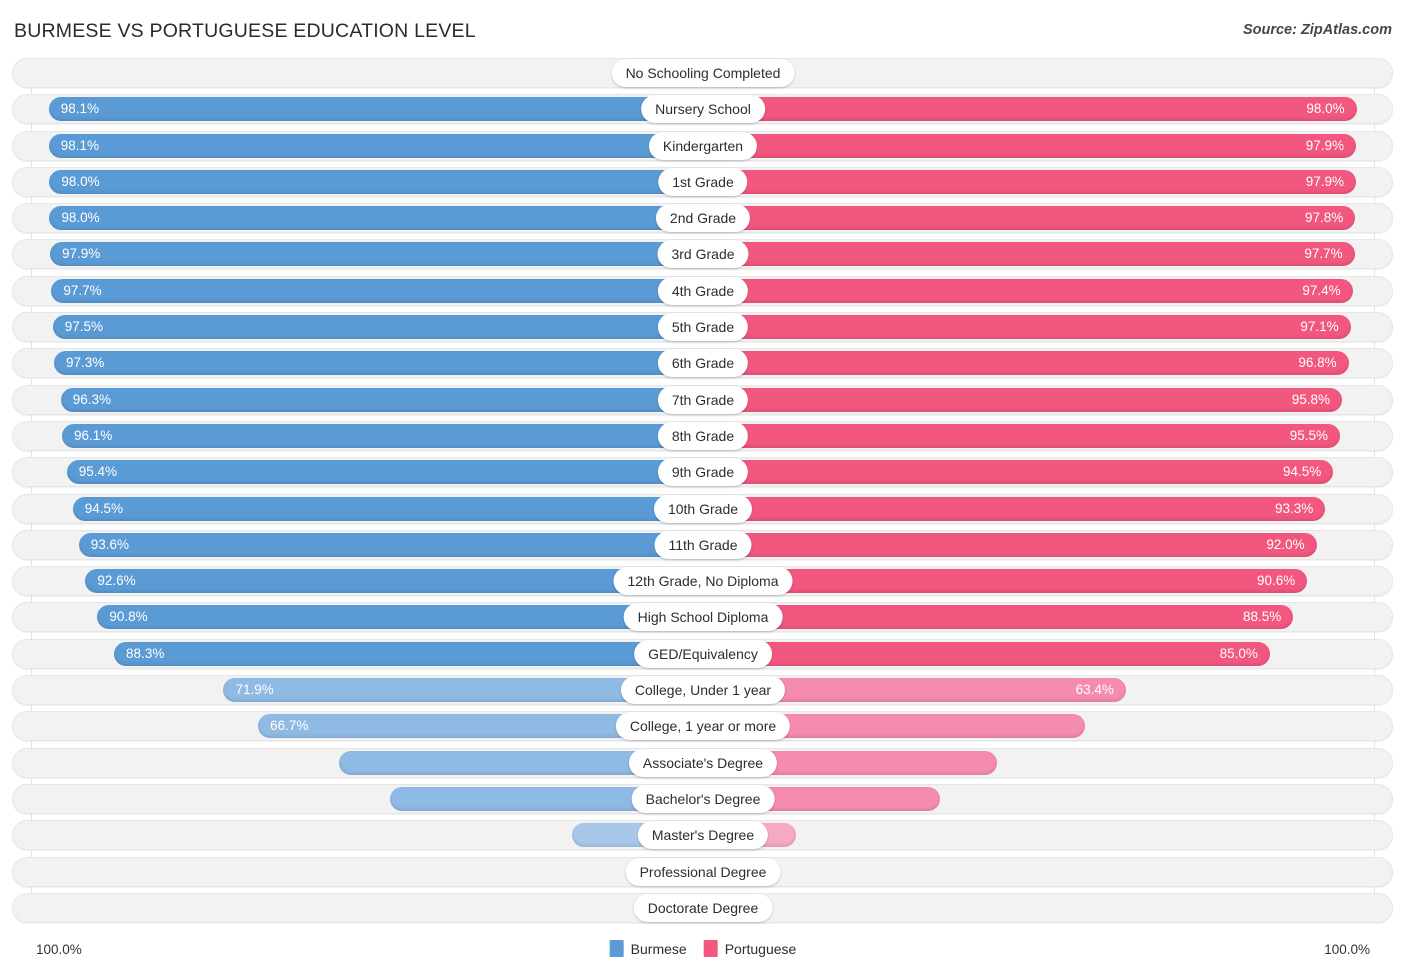 The height and width of the screenshot is (975, 1406). What do you see at coordinates (109, 544) in the screenshot?
I see `value-label-burmese: 93.6%` at bounding box center [109, 544].